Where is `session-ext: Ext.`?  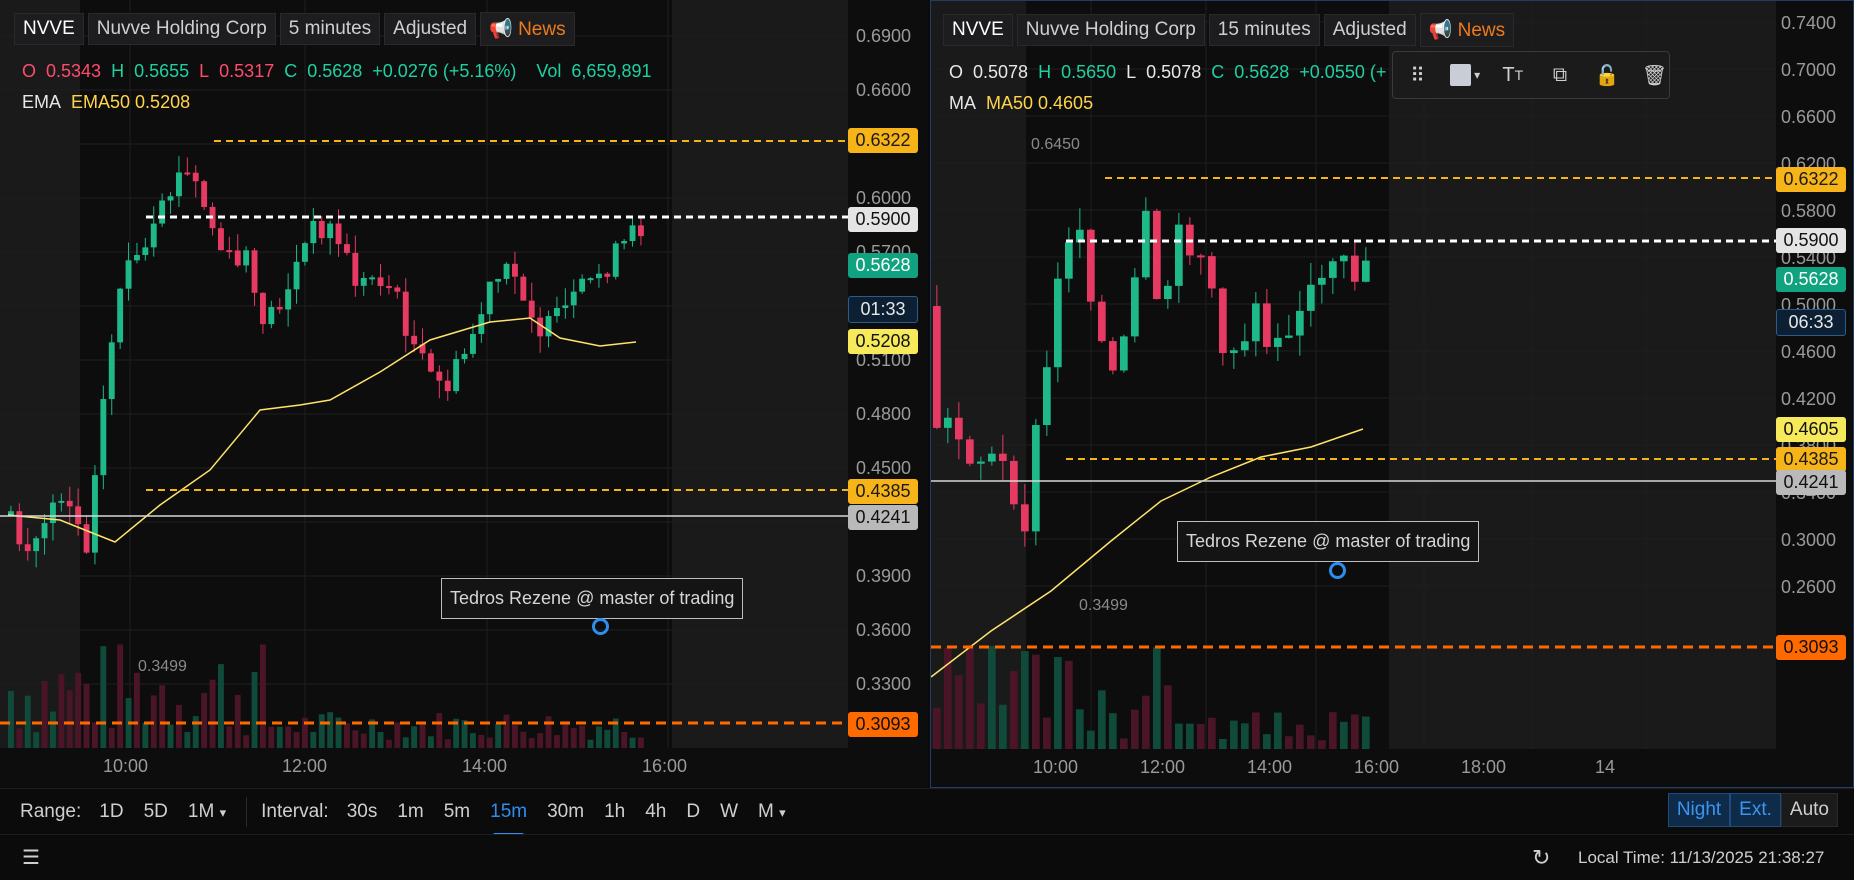
session-ext: Ext. is located at coordinates (1755, 810).